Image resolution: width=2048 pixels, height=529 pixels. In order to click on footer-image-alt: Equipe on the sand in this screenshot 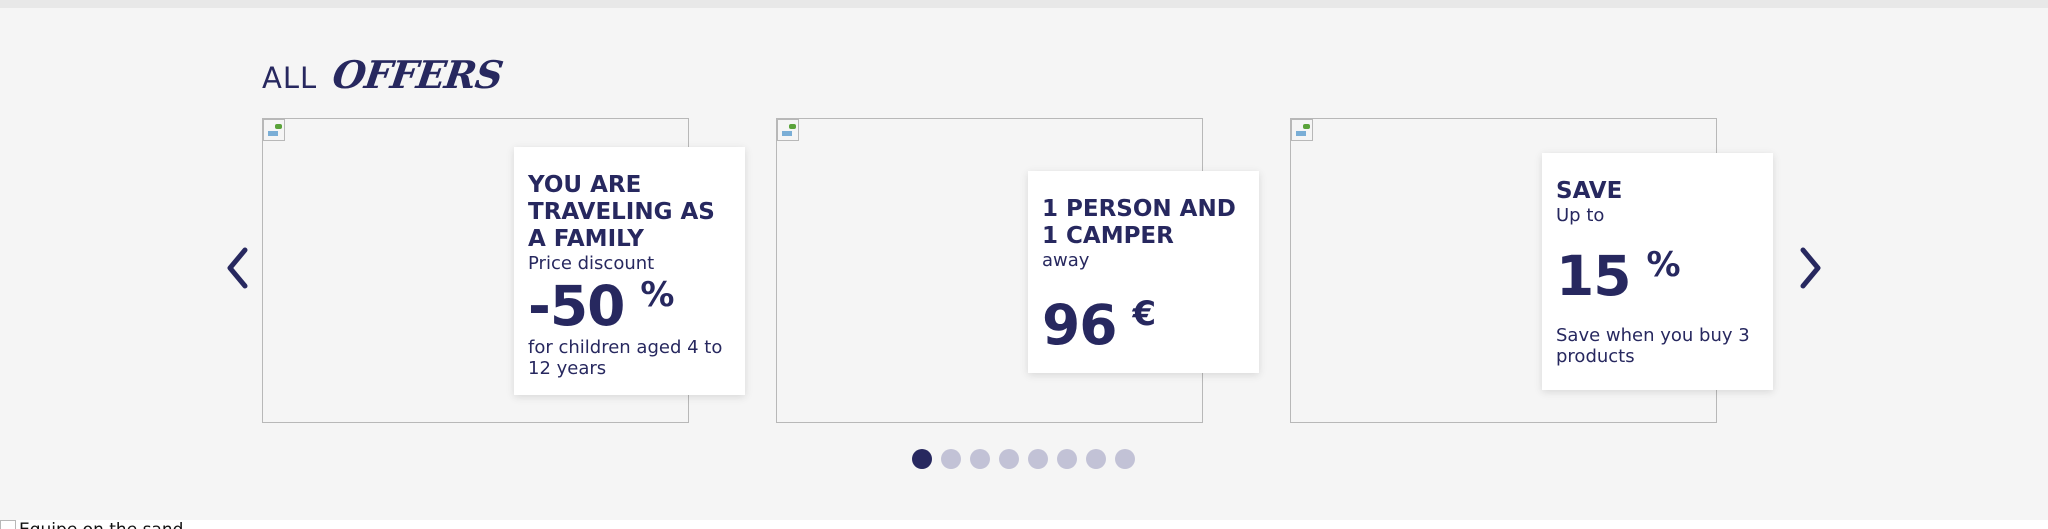, I will do `click(101, 524)`.